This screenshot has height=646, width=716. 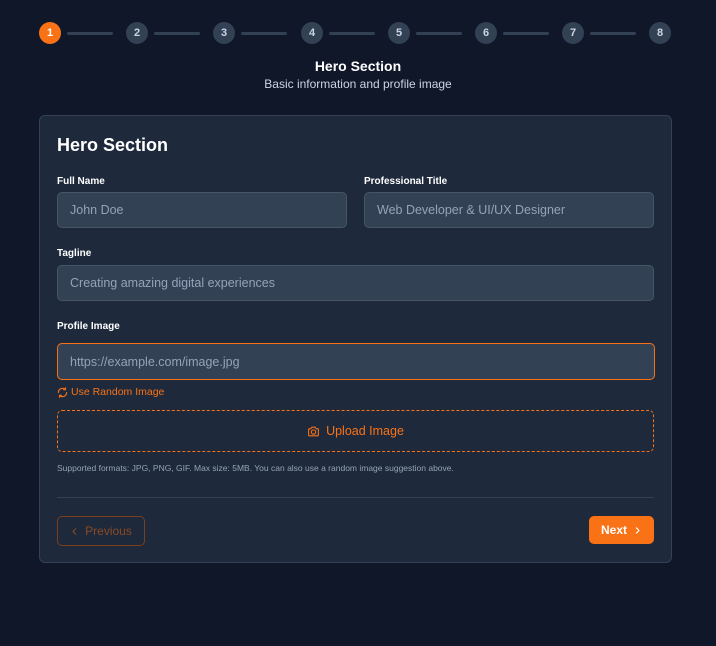 I want to click on next-button: Next, so click(x=621, y=530).